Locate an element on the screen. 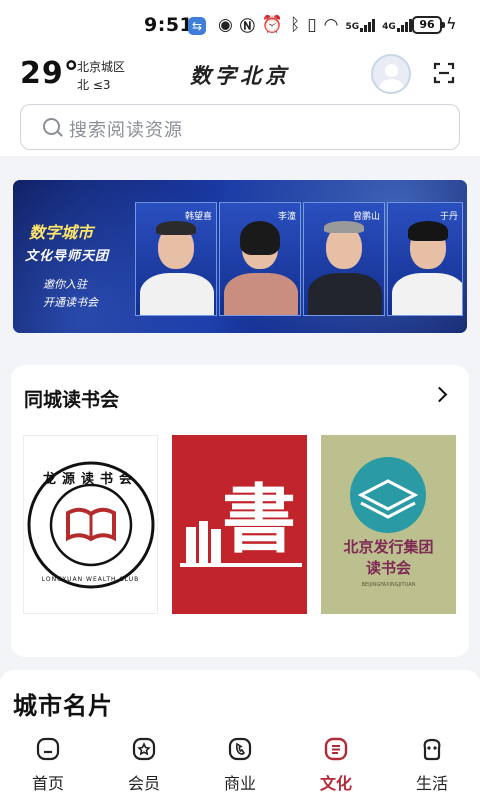 This screenshot has width=480, height=800. nfc-icon: Ⓝ is located at coordinates (247, 25).